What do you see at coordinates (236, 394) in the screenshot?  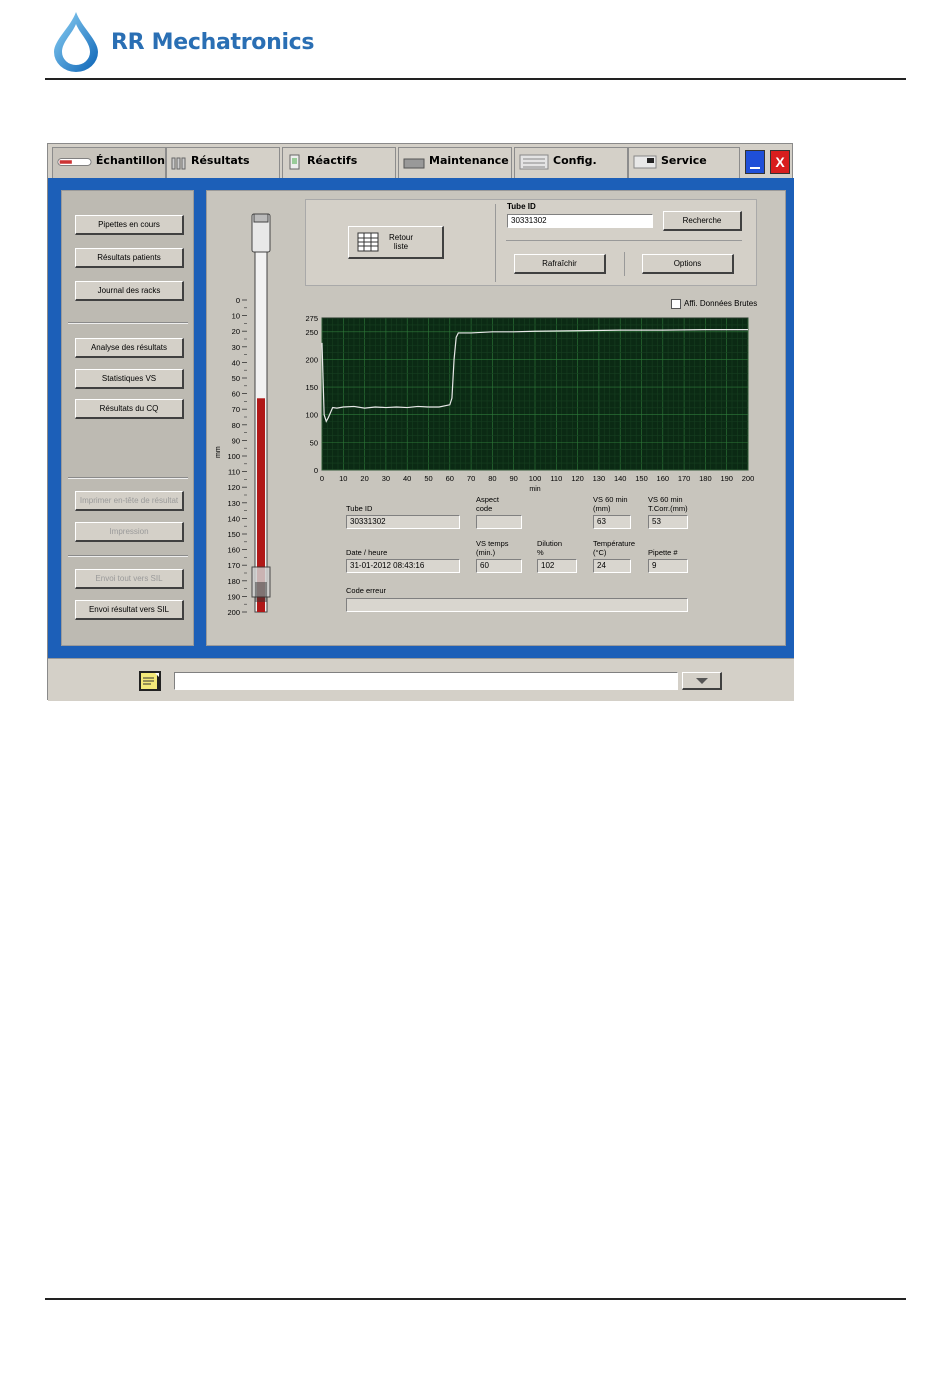 I see `tube-scale-tick-label: 60` at bounding box center [236, 394].